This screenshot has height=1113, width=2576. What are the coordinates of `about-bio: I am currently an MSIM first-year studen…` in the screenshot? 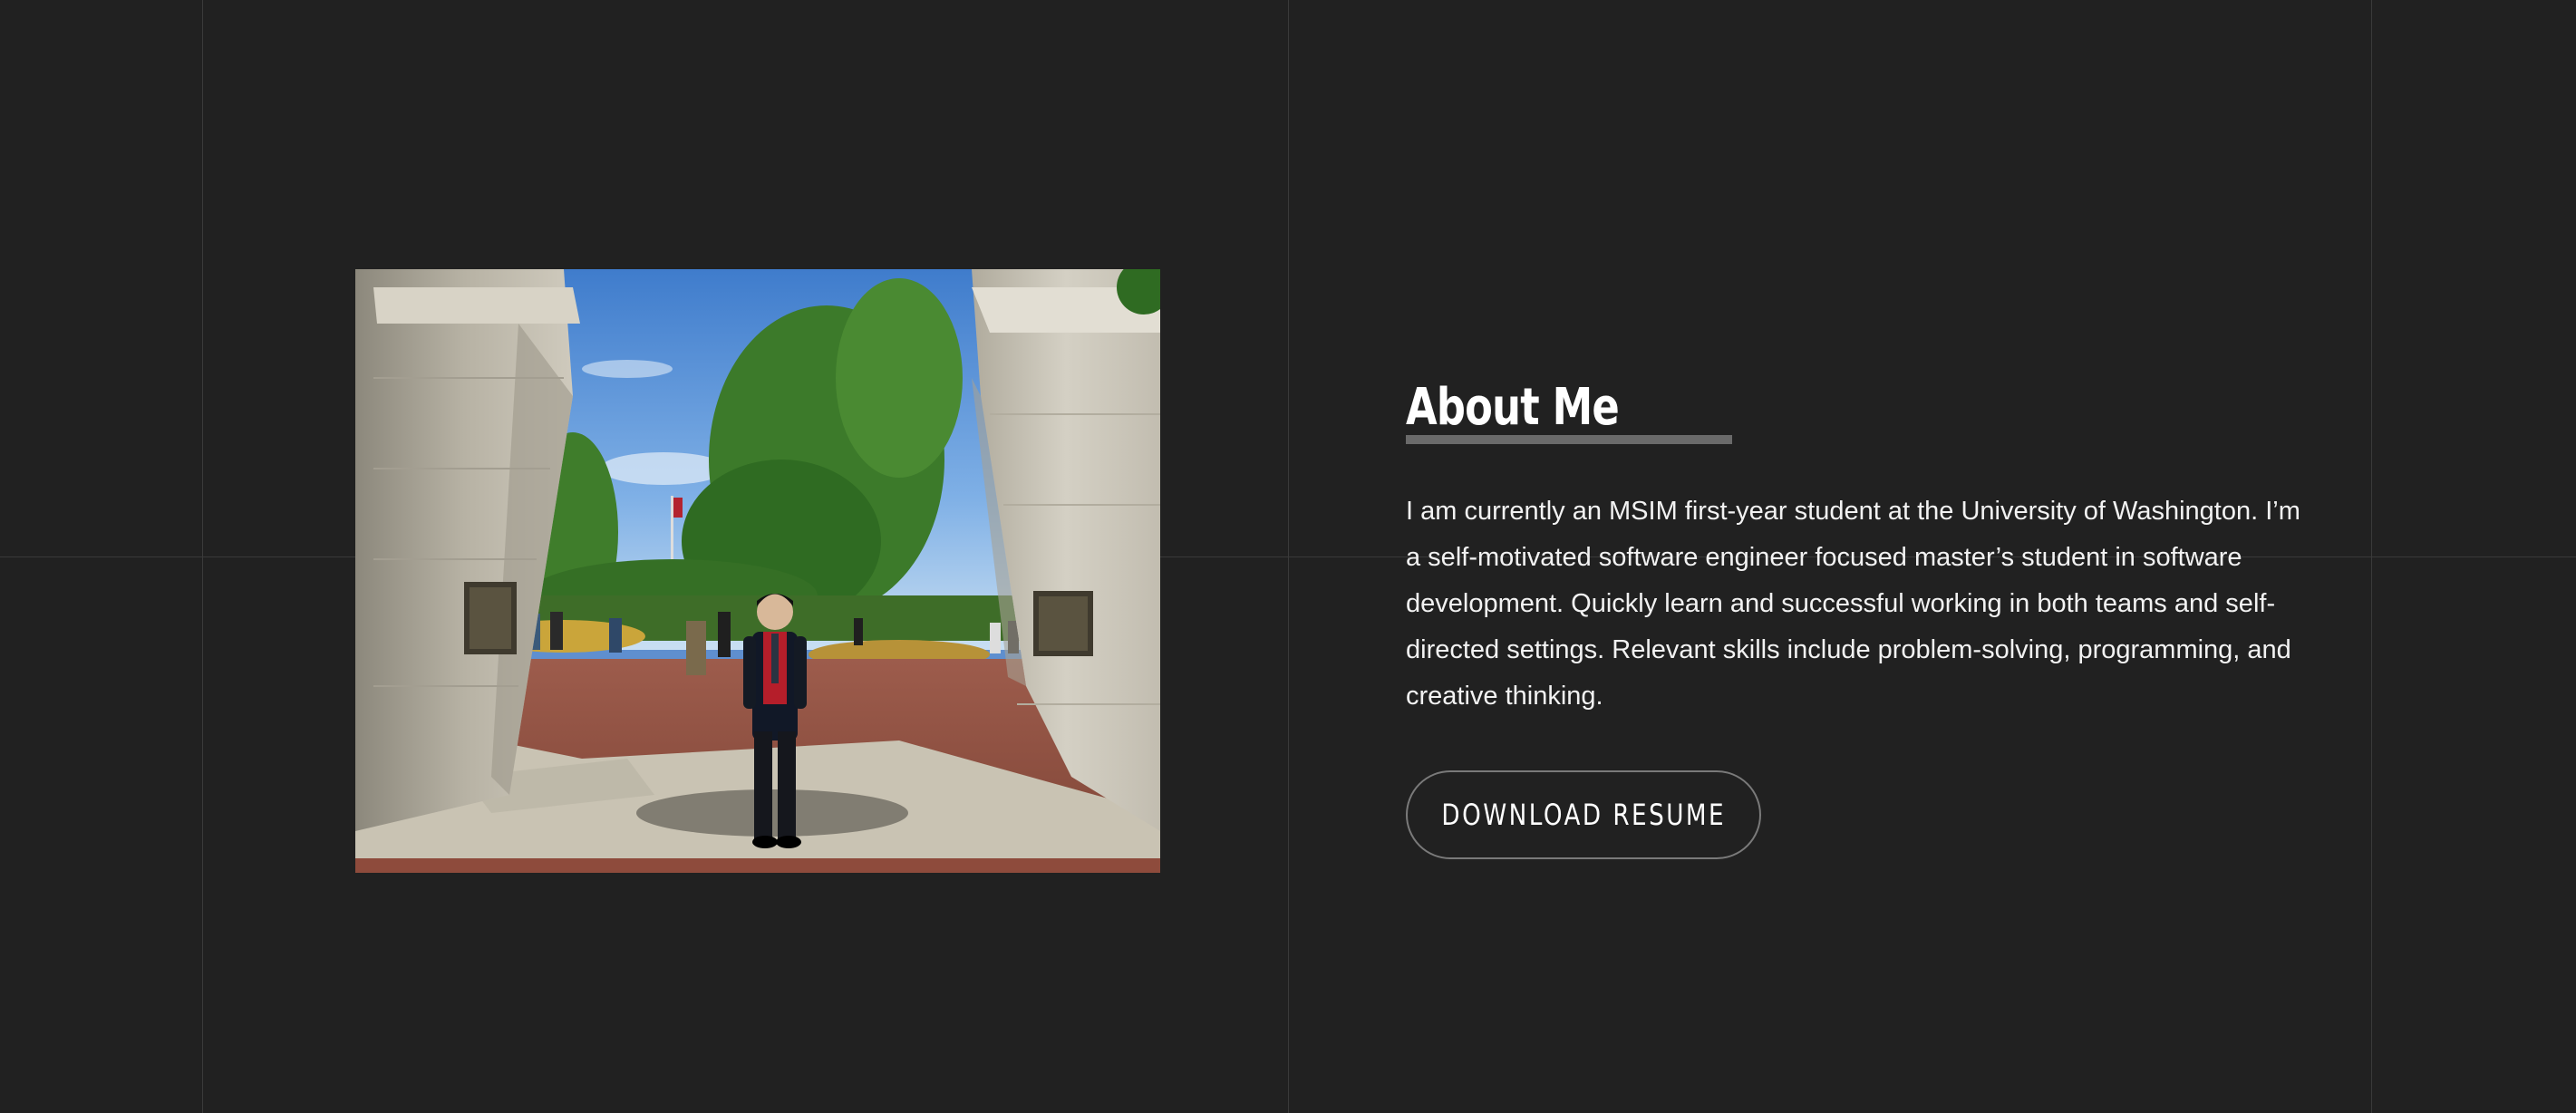 It's located at (1853, 604).